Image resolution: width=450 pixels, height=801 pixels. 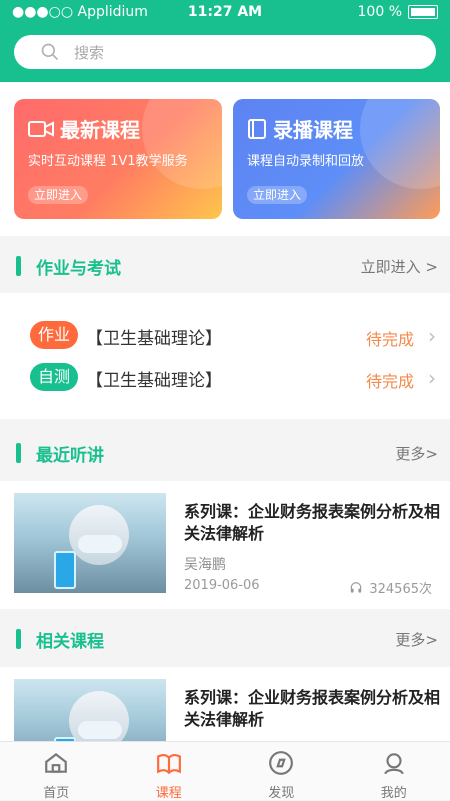 What do you see at coordinates (225, 453) in the screenshot?
I see `recent-header: 最近听讲 更多>` at bounding box center [225, 453].